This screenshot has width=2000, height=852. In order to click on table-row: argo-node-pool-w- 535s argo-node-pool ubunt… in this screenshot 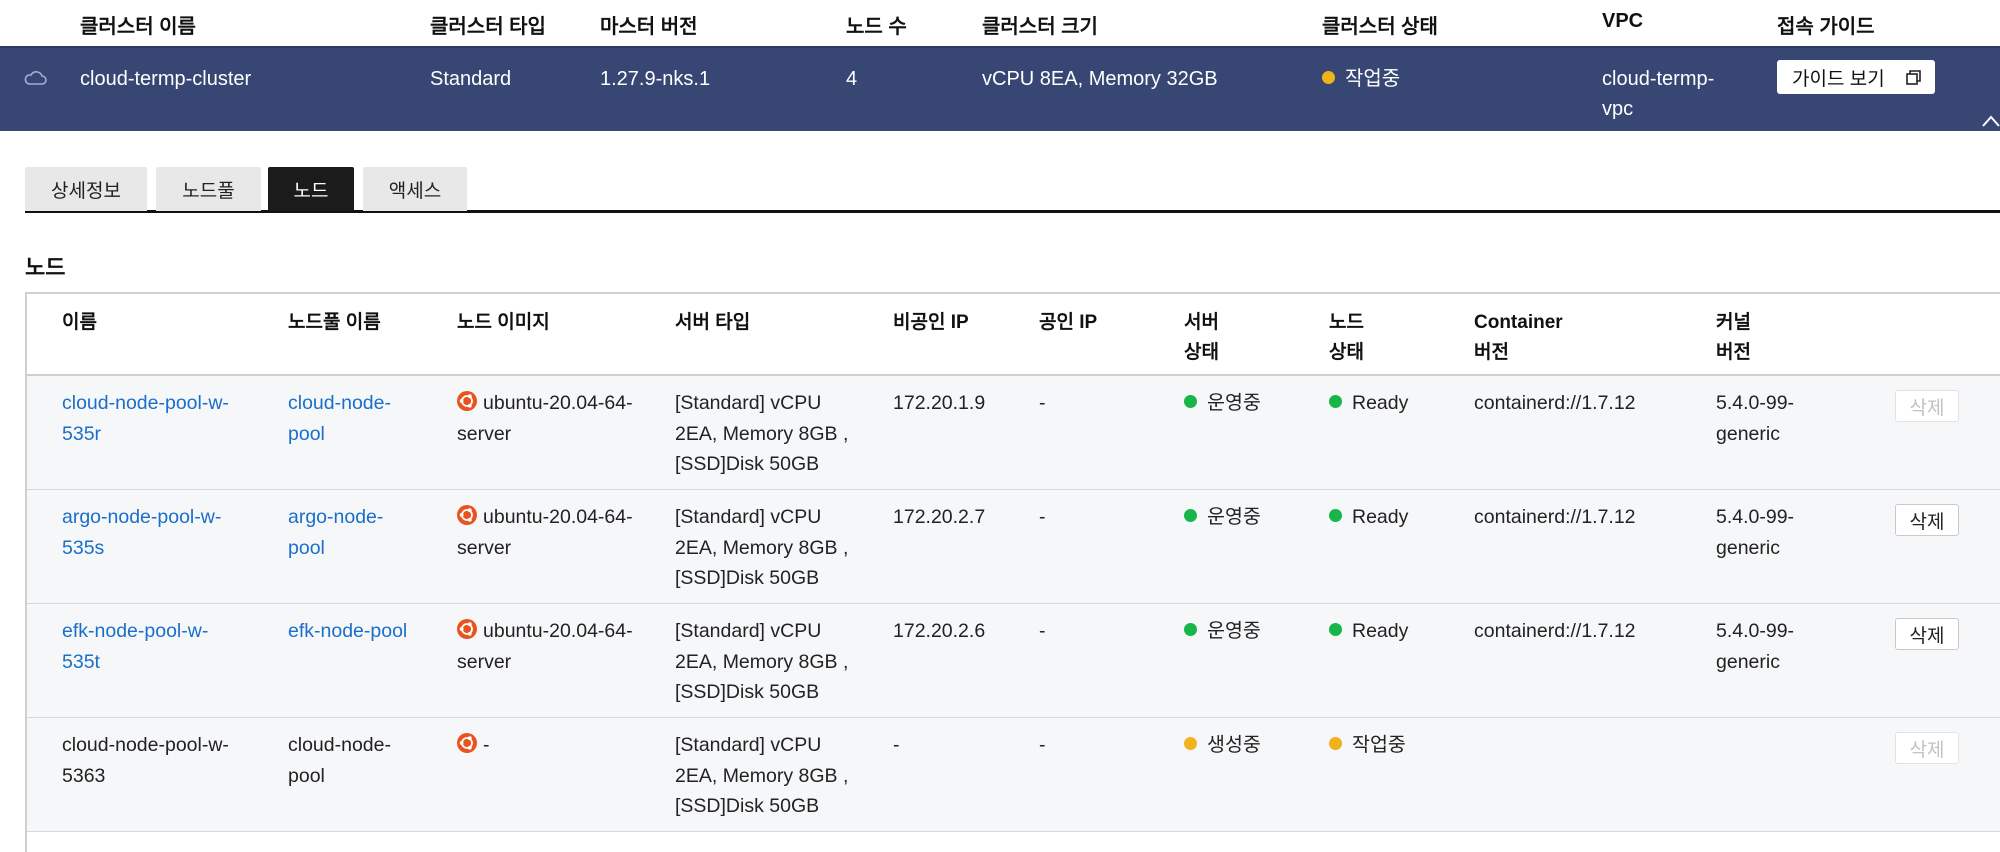, I will do `click(1013, 547)`.